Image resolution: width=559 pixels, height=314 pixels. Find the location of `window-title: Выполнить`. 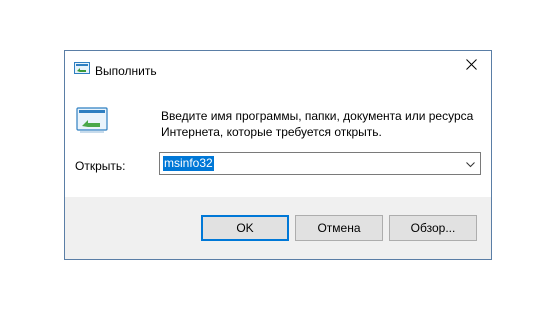

window-title: Выполнить is located at coordinates (126, 71).